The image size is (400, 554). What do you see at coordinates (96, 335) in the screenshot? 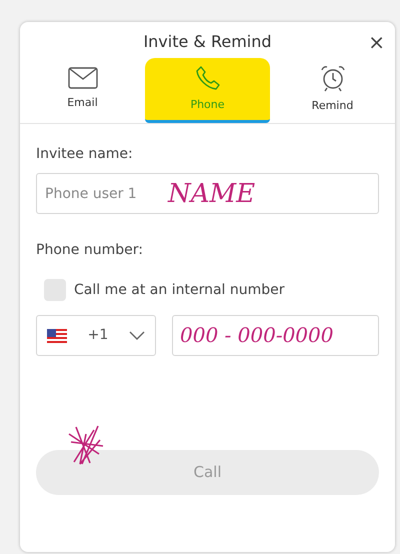
I see `country-dropdown: +1` at bounding box center [96, 335].